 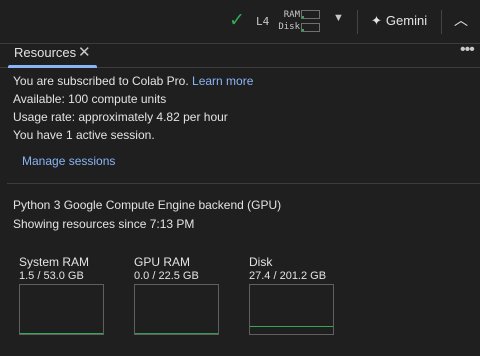 What do you see at coordinates (51, 276) in the screenshot?
I see `system-ram-value: 1.5 / 53.0 GB` at bounding box center [51, 276].